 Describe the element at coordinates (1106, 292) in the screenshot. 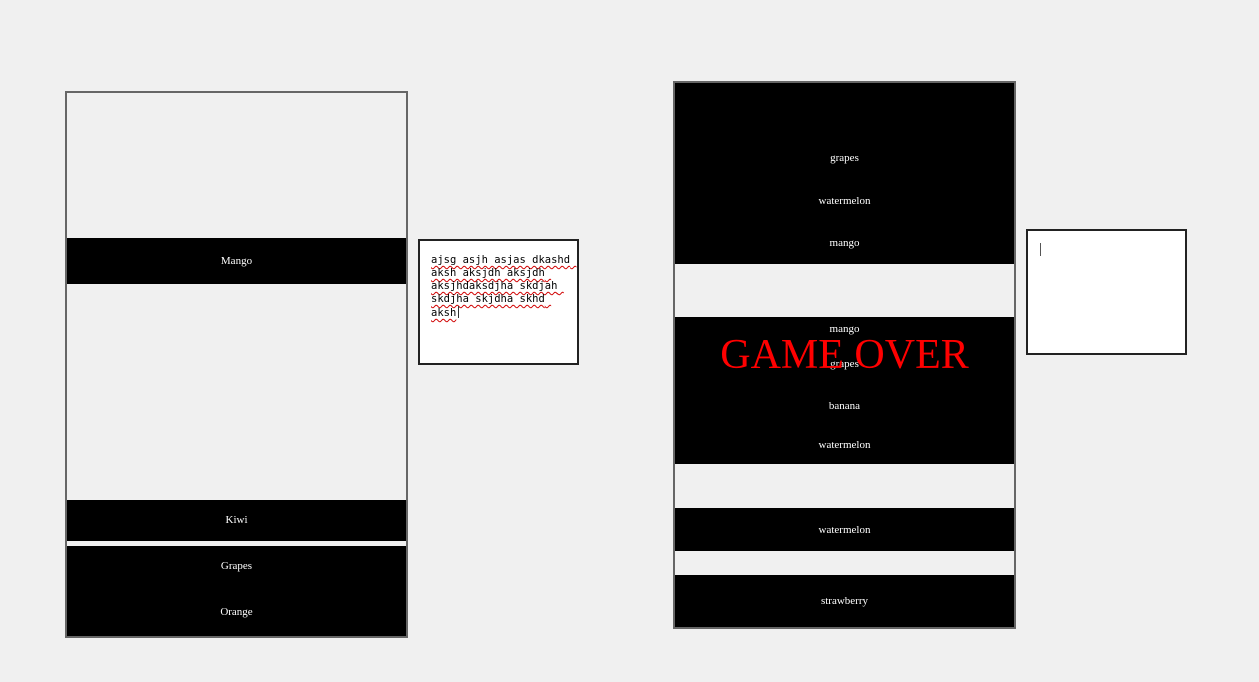

I see `right-answer-textarea` at that location.